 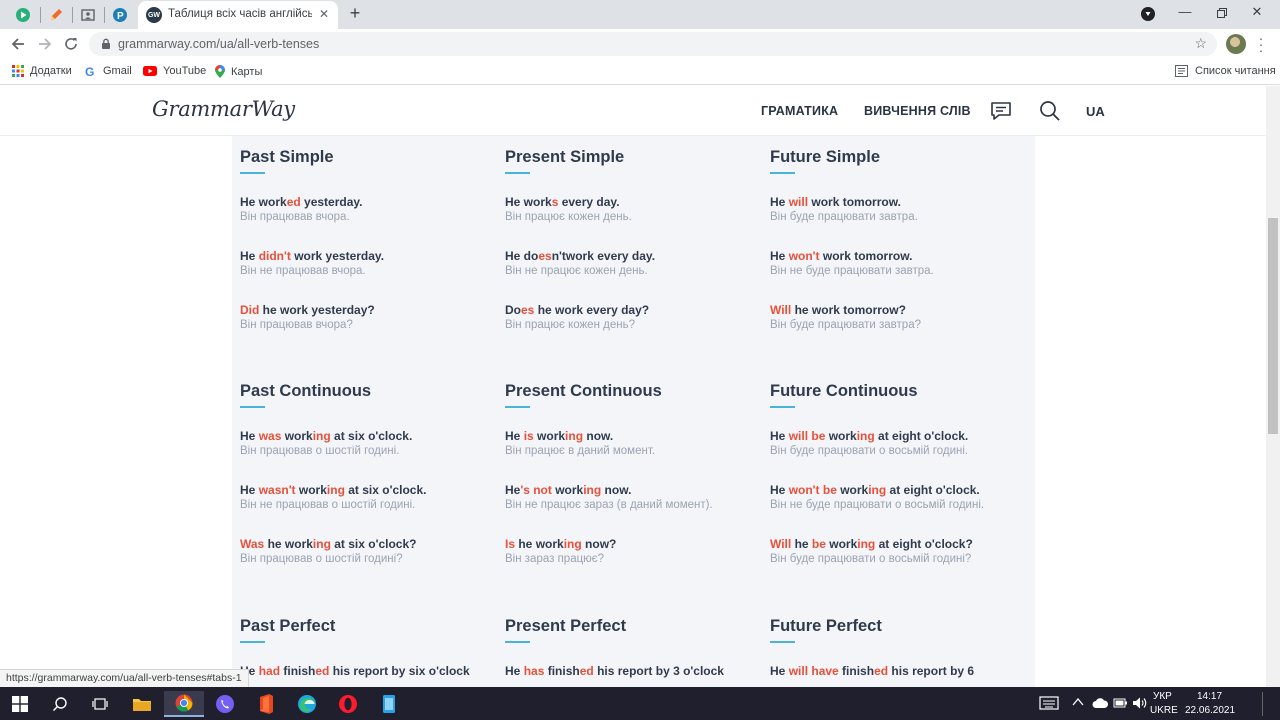 I want to click on example-translation: Він буде працювати о восьмій годині?, so click(x=871, y=559).